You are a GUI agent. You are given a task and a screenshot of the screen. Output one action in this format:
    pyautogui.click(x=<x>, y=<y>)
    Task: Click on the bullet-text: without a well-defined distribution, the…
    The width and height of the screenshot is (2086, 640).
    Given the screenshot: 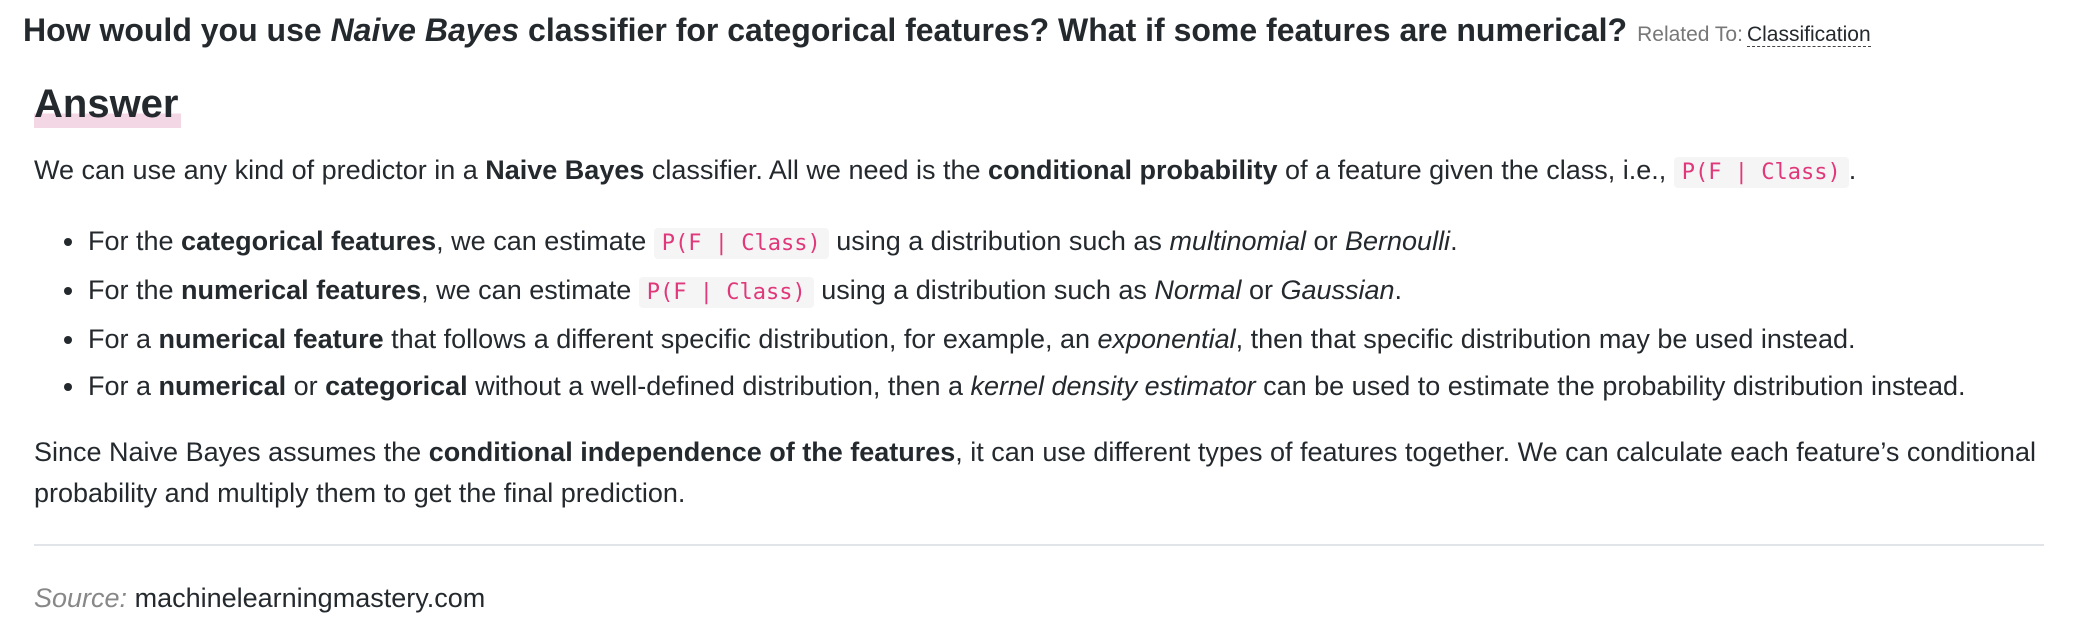 What is the action you would take?
    pyautogui.click(x=719, y=386)
    